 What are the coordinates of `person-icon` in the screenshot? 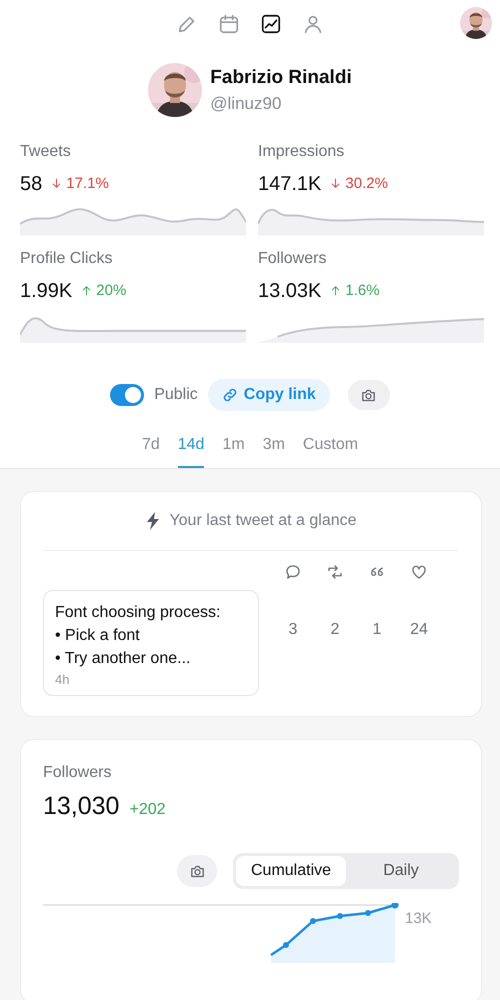 It's located at (313, 24).